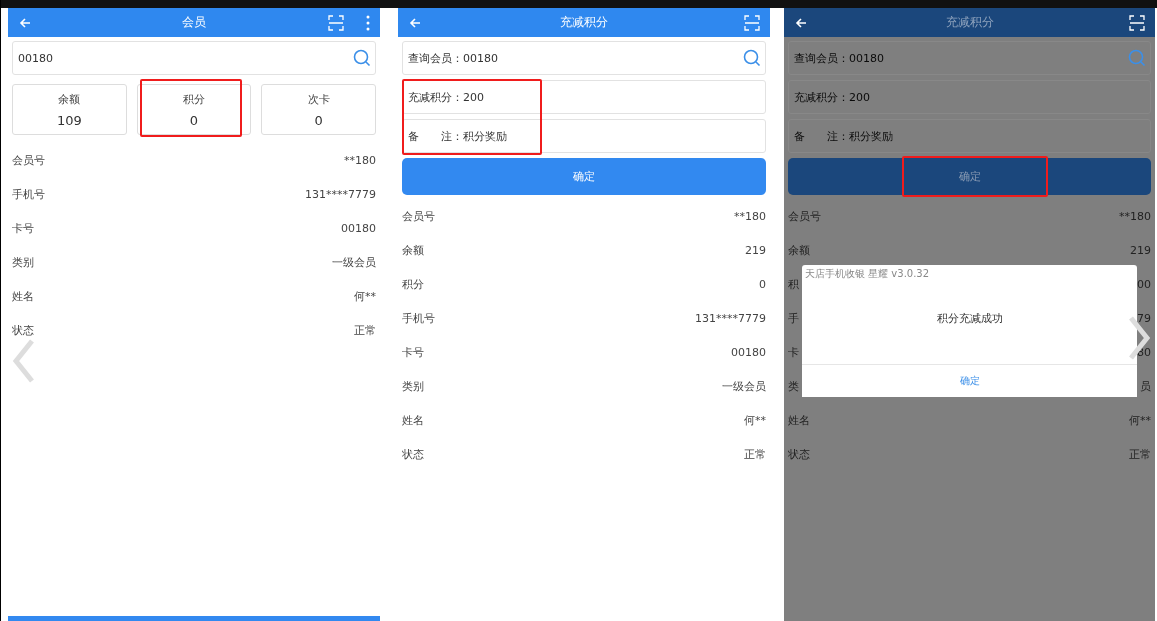  What do you see at coordinates (762, 284) in the screenshot?
I see `info-value: 0` at bounding box center [762, 284].